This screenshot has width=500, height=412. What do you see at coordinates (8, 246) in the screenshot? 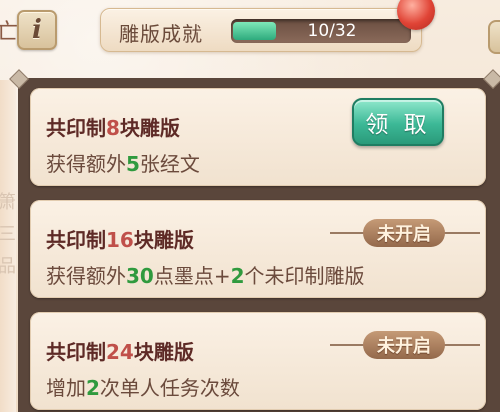
I see `background-side-strip: 箫 三 品` at bounding box center [8, 246].